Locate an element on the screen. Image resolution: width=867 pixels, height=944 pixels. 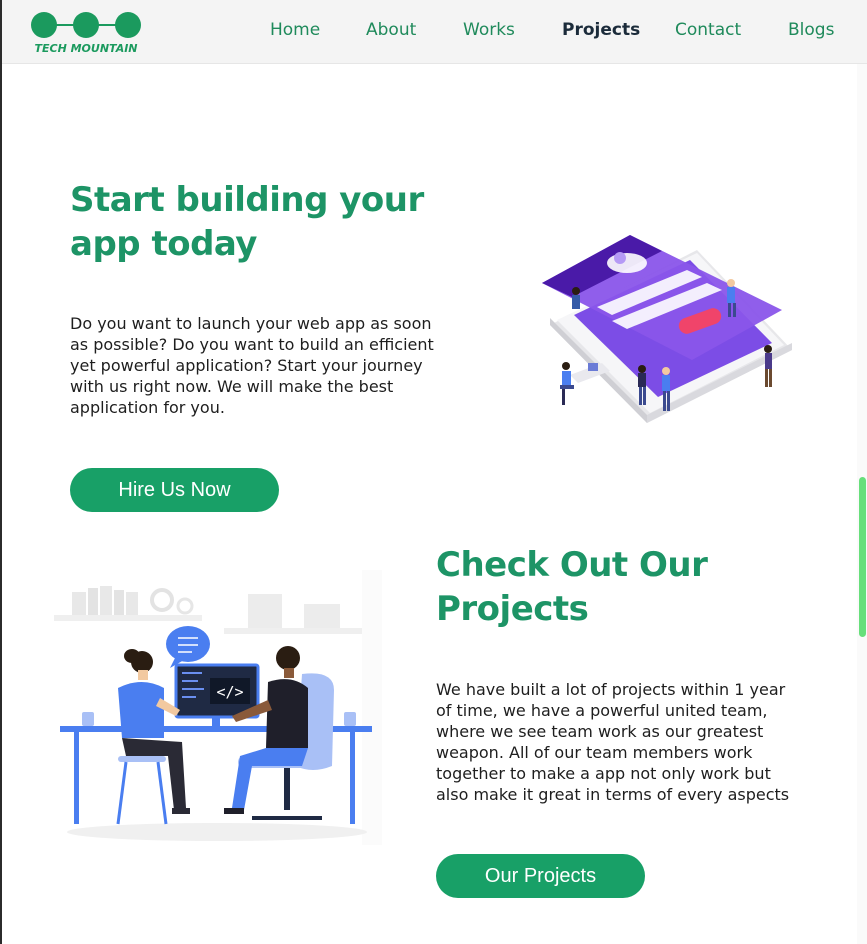
nav-projects: Projects is located at coordinates (601, 30).